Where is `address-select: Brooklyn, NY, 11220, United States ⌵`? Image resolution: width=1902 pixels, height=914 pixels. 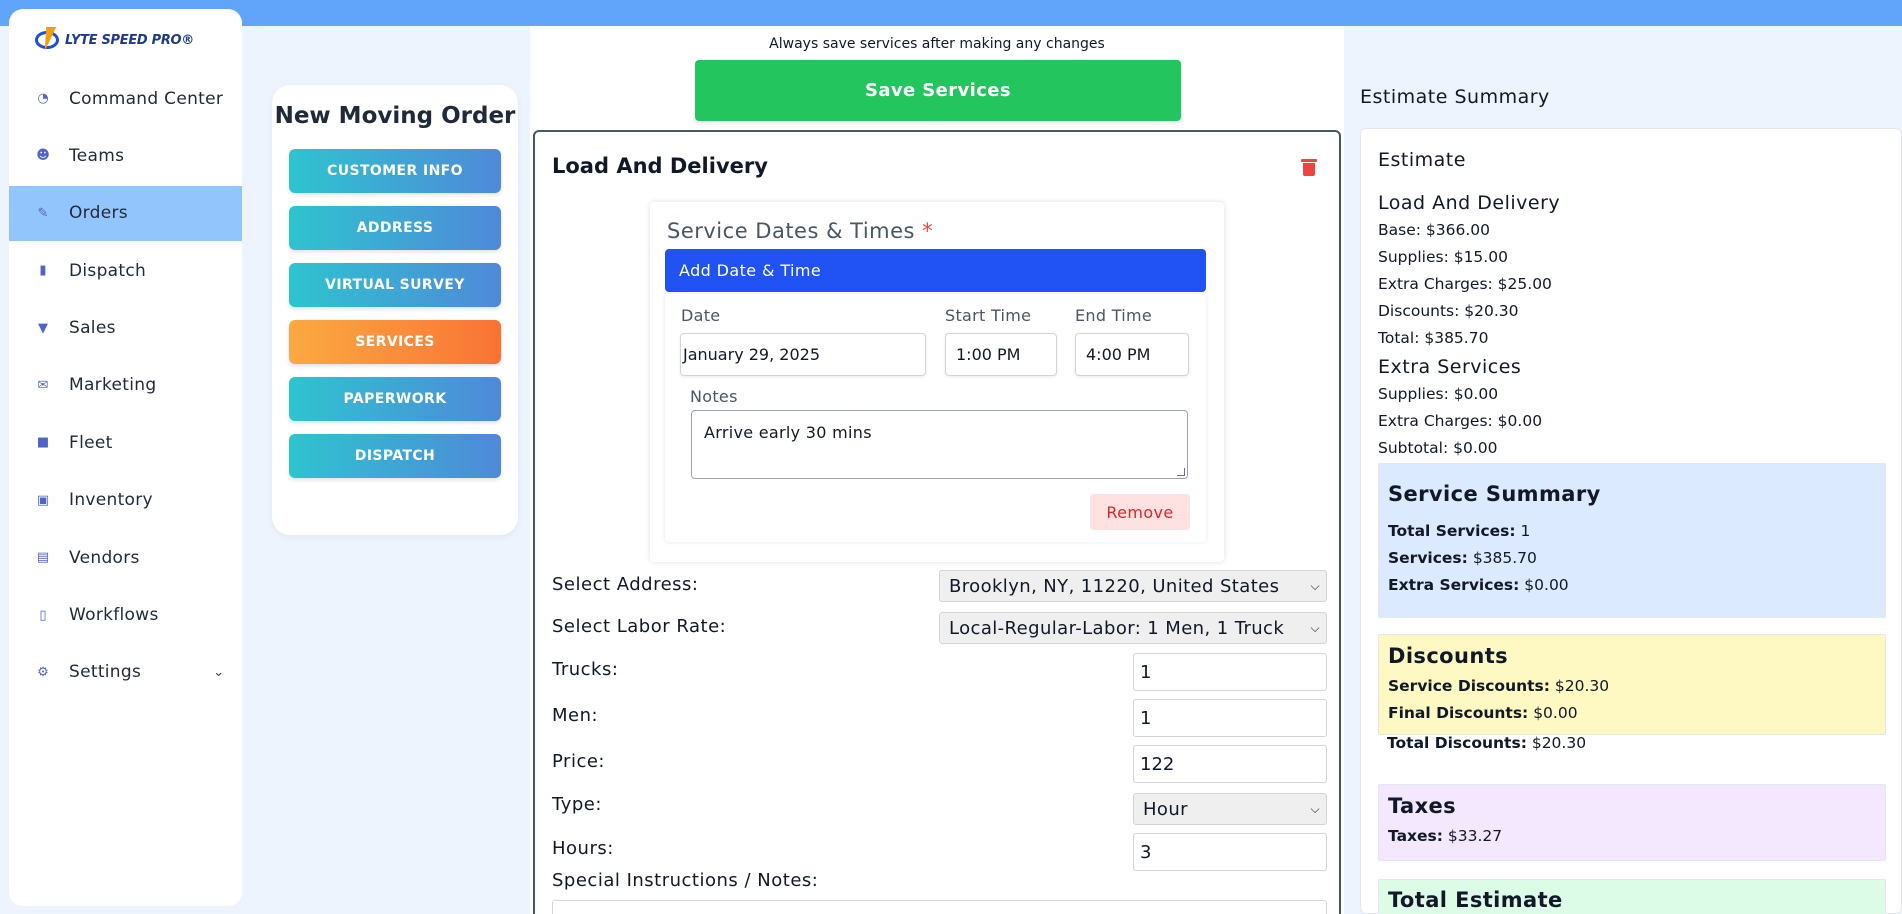
address-select: Brooklyn, NY, 11220, United States ⌵ is located at coordinates (1133, 586).